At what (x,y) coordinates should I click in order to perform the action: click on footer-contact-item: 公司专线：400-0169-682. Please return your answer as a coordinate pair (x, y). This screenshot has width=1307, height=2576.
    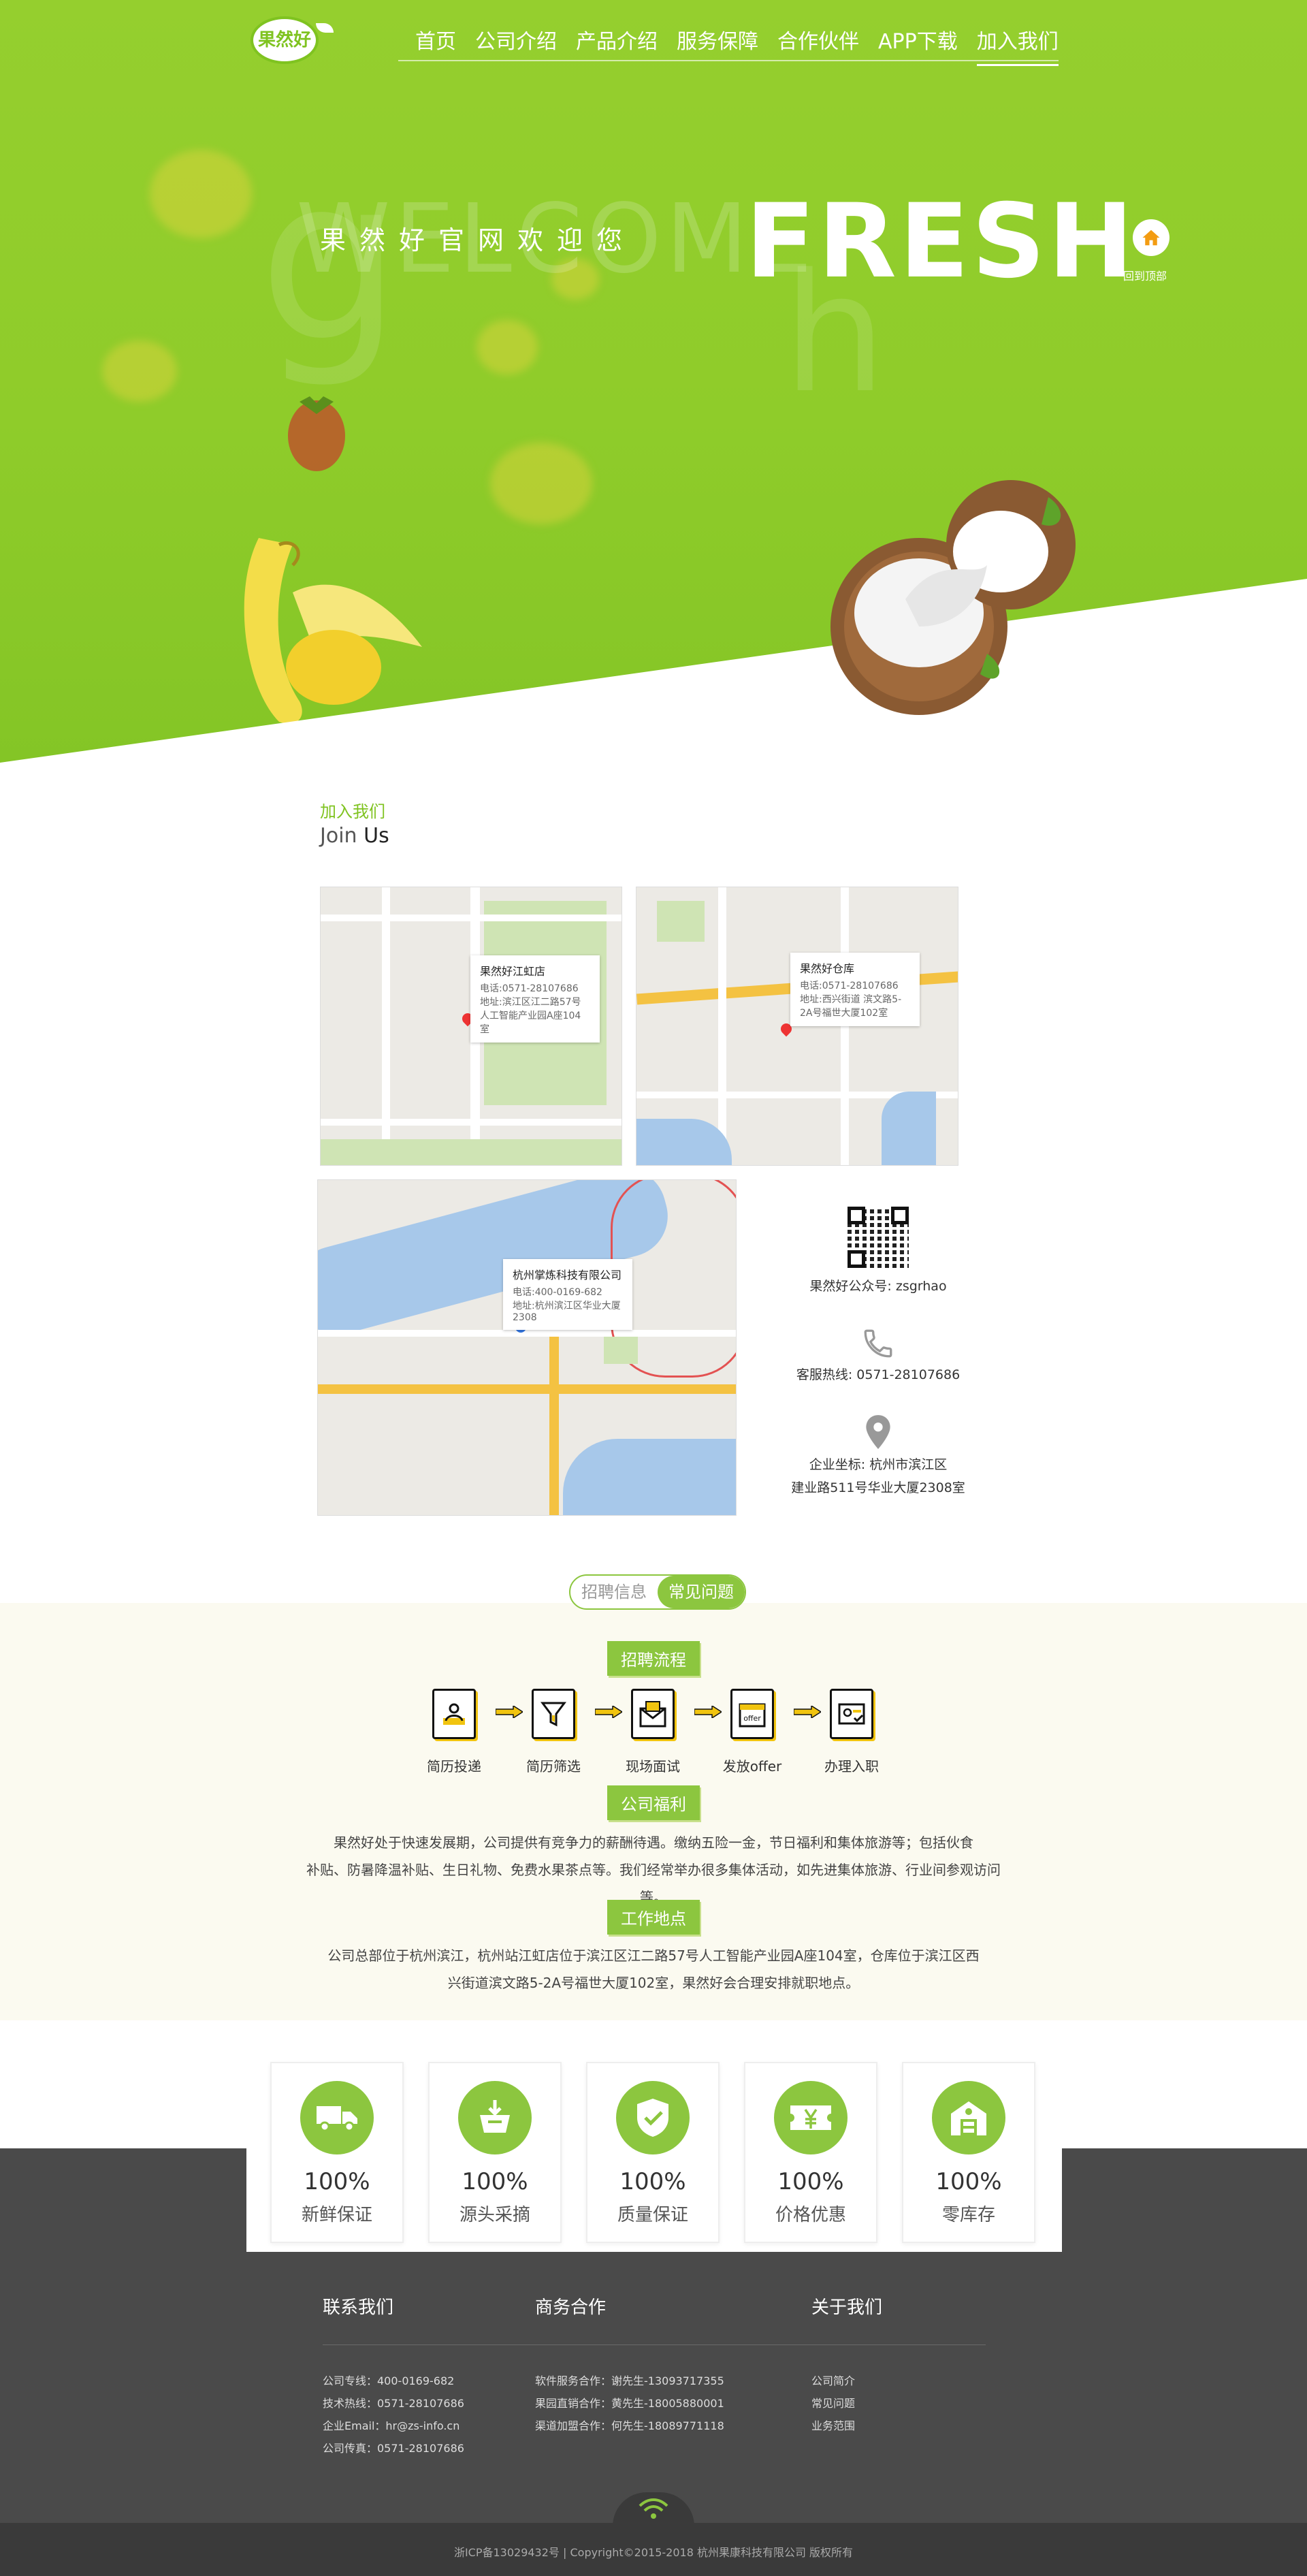
    Looking at the image, I should click on (389, 2380).